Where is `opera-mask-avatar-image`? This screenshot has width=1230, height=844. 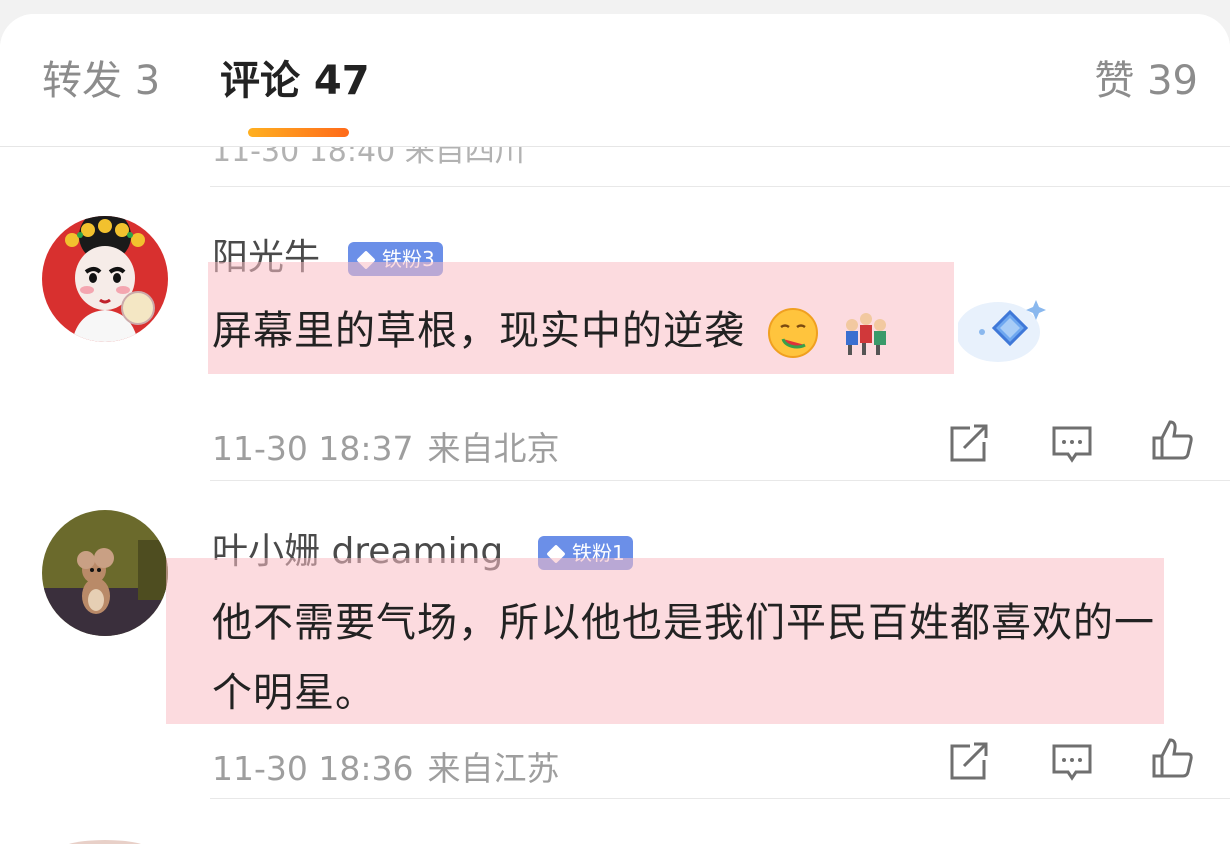 opera-mask-avatar-image is located at coordinates (105, 279).